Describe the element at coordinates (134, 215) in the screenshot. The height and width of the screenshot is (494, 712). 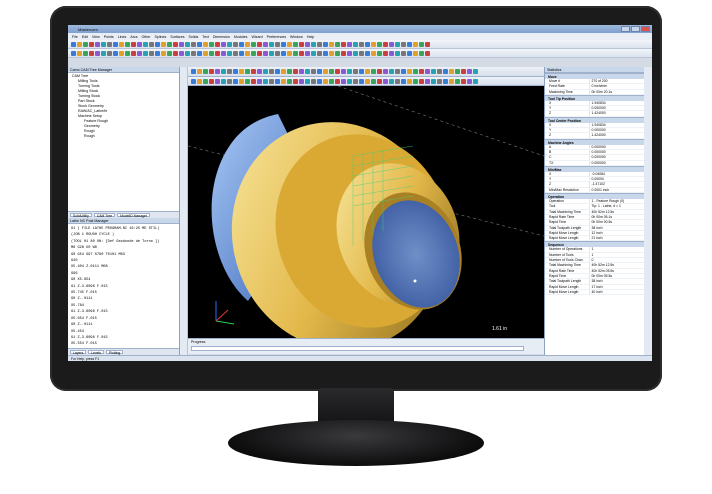
I see `panel-tab: ModelID Manager` at that location.